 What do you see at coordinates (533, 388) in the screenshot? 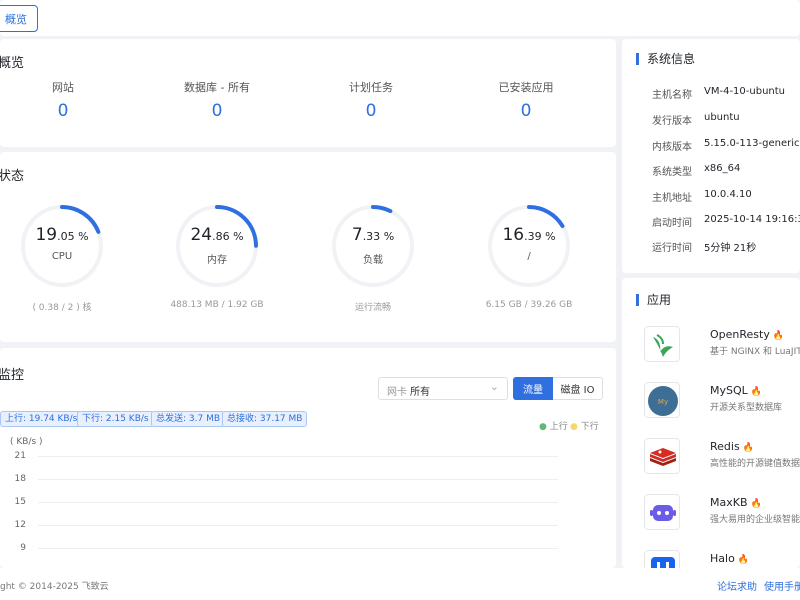
I see `traffic-button: 流量` at bounding box center [533, 388].